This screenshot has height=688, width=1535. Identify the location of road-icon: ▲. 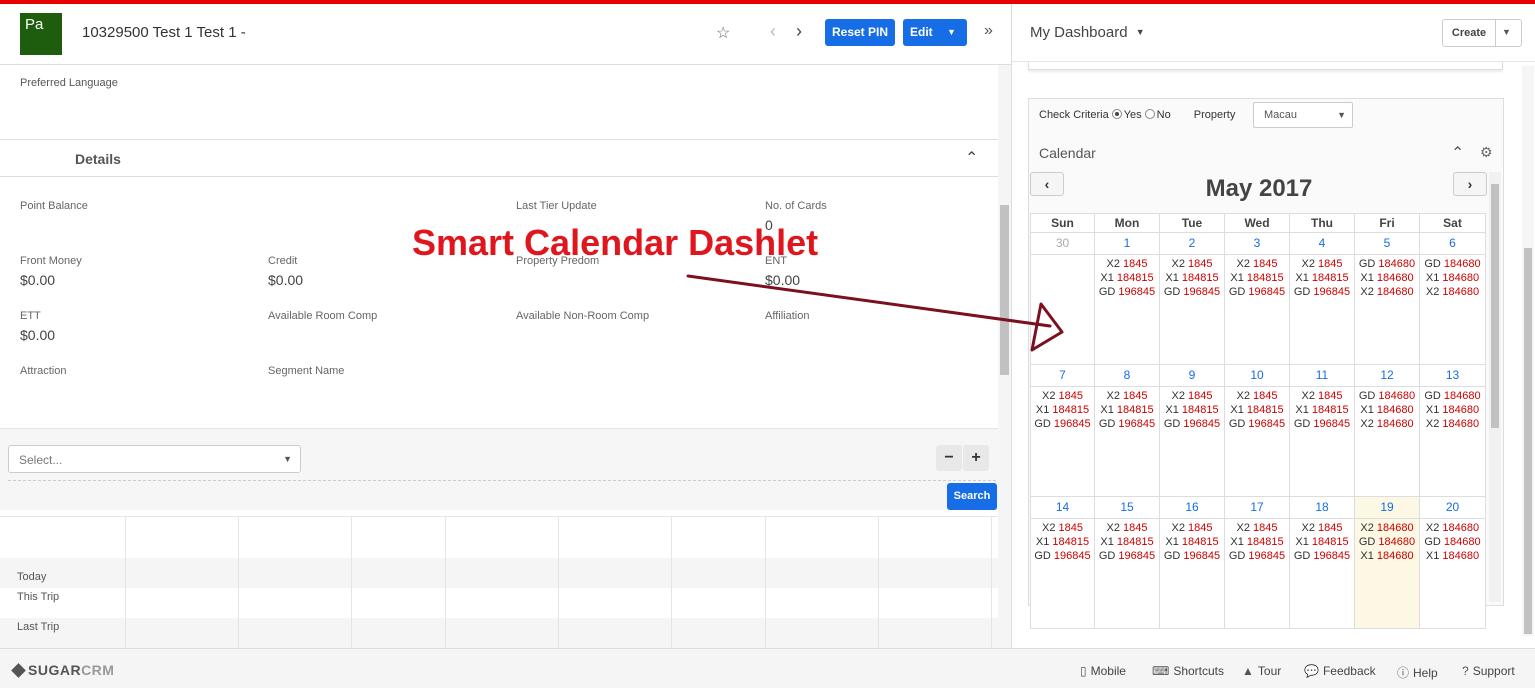
(1248, 671).